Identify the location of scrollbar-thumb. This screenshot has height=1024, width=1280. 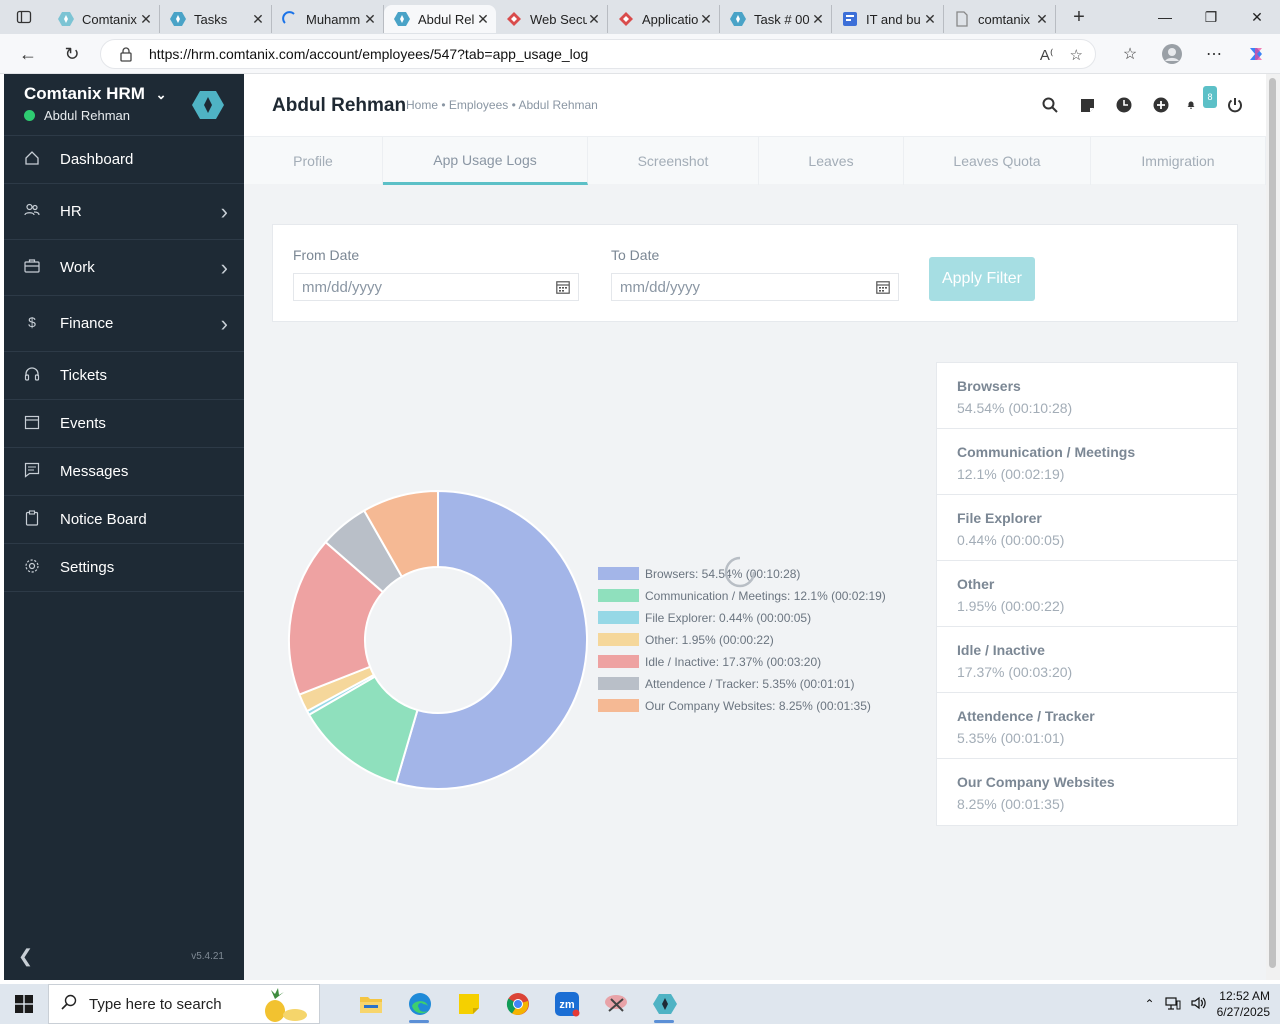
(1272, 523).